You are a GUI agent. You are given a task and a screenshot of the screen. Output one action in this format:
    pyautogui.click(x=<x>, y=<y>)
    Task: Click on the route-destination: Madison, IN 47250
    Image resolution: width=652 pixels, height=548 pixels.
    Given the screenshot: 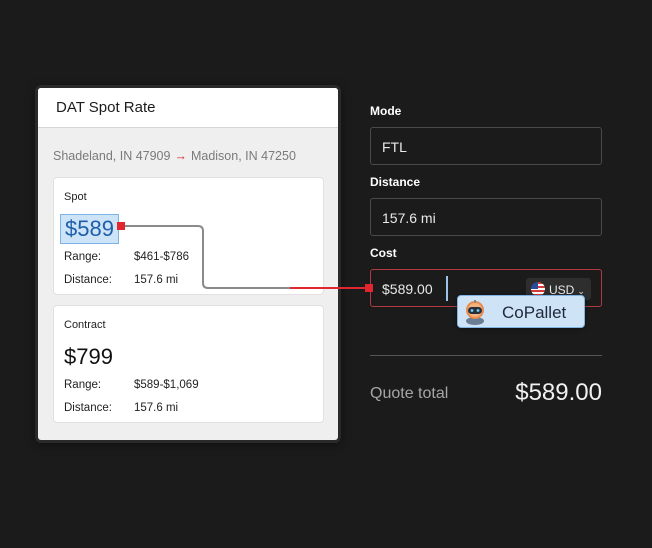 What is the action you would take?
    pyautogui.click(x=243, y=156)
    